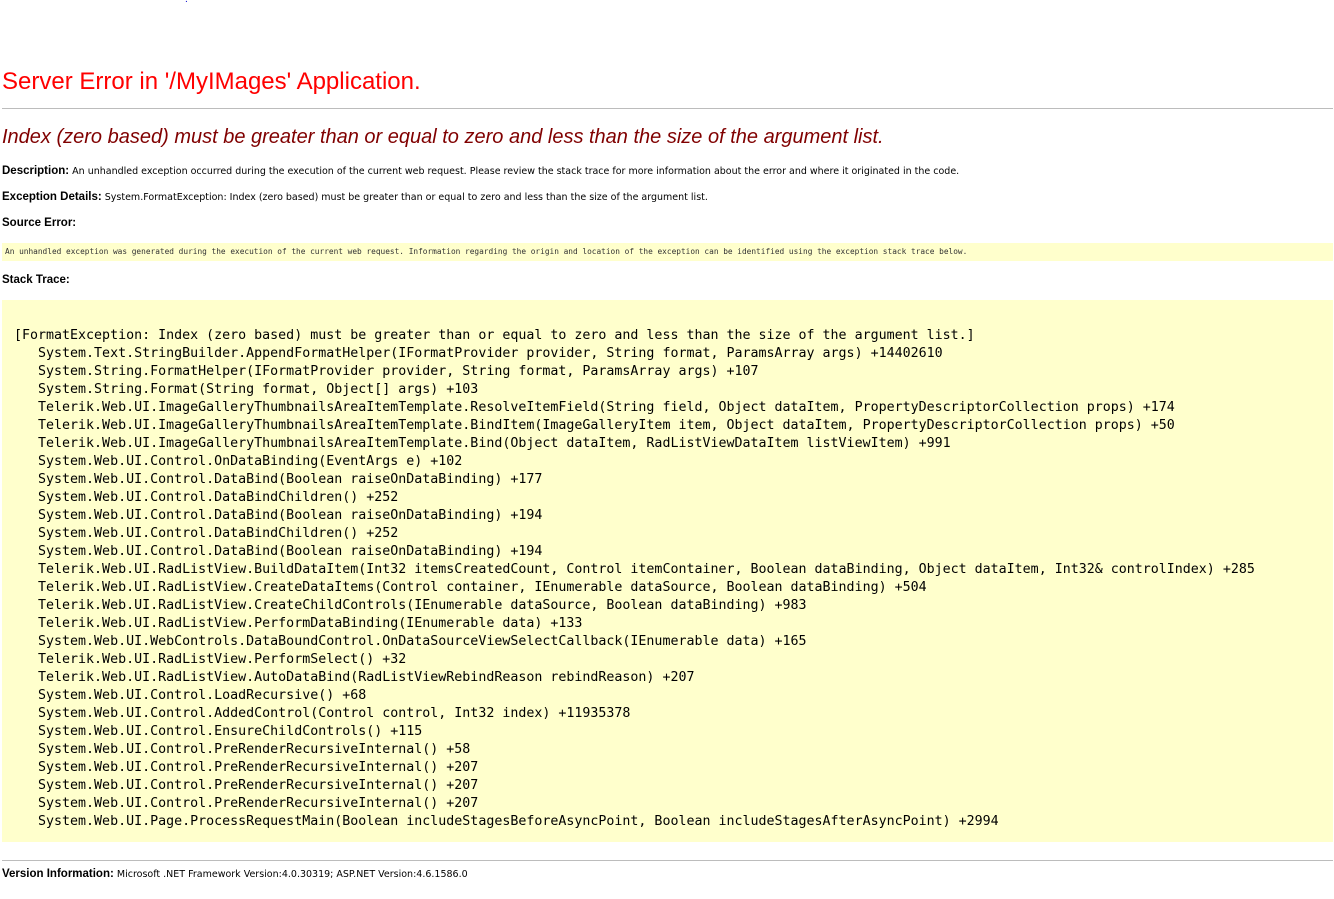  I want to click on stack-trace-label: Stack Trace:, so click(36, 280).